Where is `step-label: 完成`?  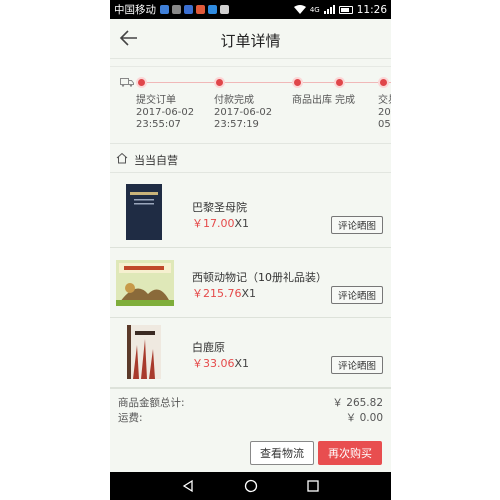 step-label: 完成 is located at coordinates (345, 100).